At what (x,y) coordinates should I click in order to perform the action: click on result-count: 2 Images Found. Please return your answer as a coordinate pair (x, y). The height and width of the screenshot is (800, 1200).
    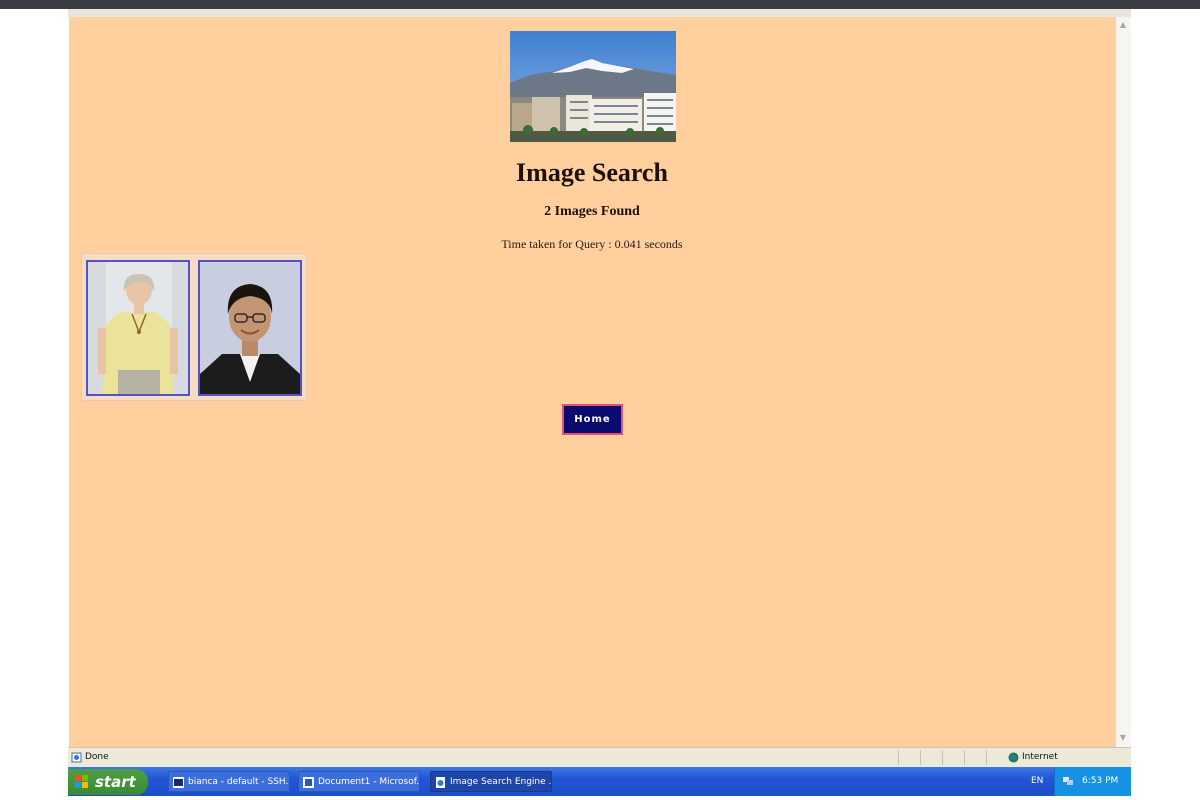
    Looking at the image, I should click on (592, 211).